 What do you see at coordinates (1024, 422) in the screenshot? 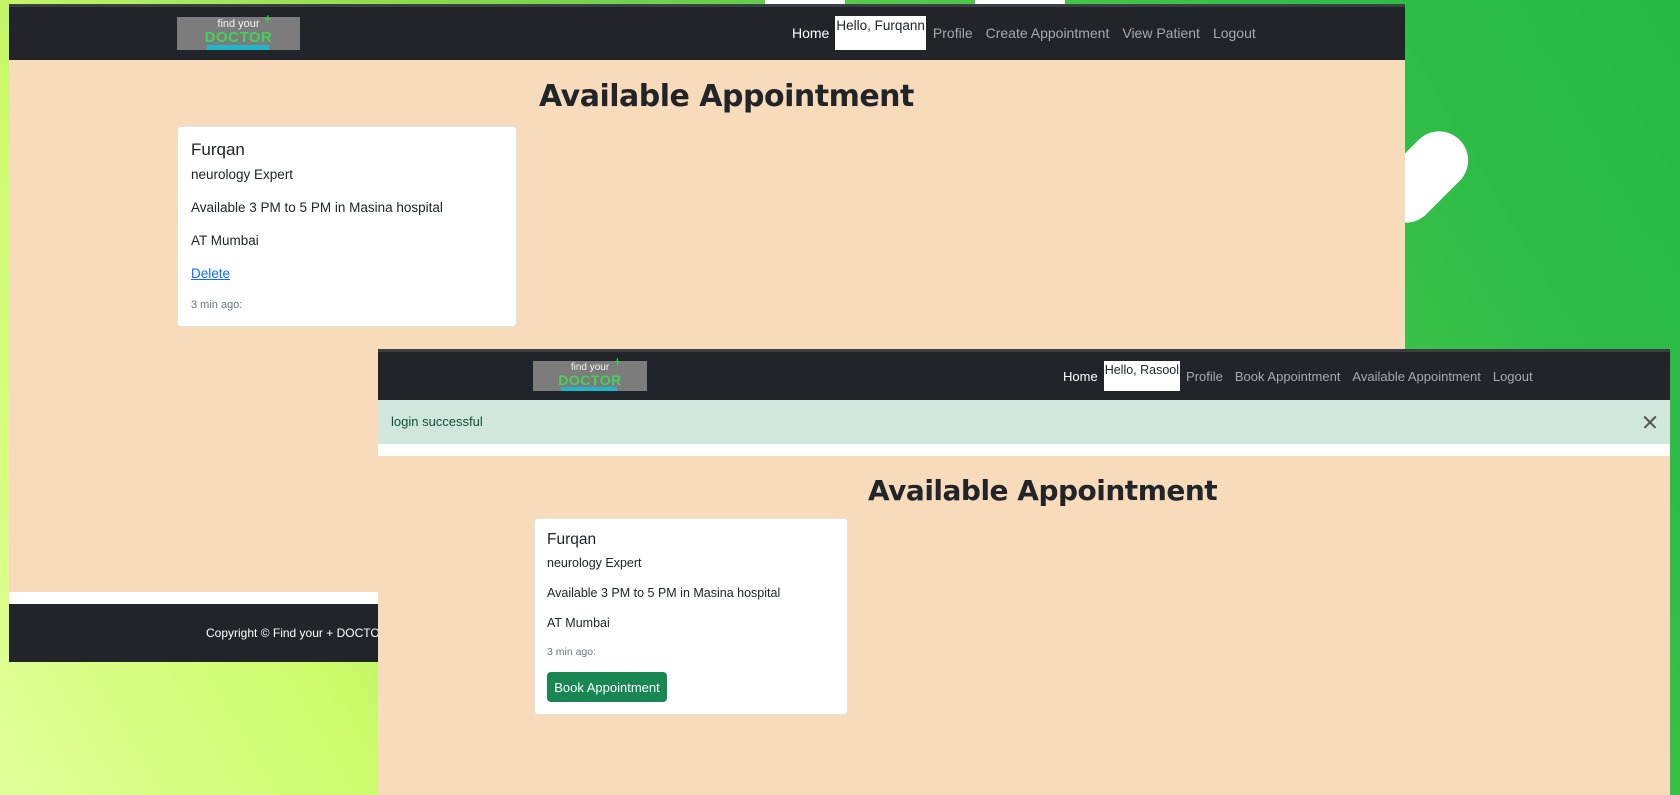
I see `login-alert: login successful` at bounding box center [1024, 422].